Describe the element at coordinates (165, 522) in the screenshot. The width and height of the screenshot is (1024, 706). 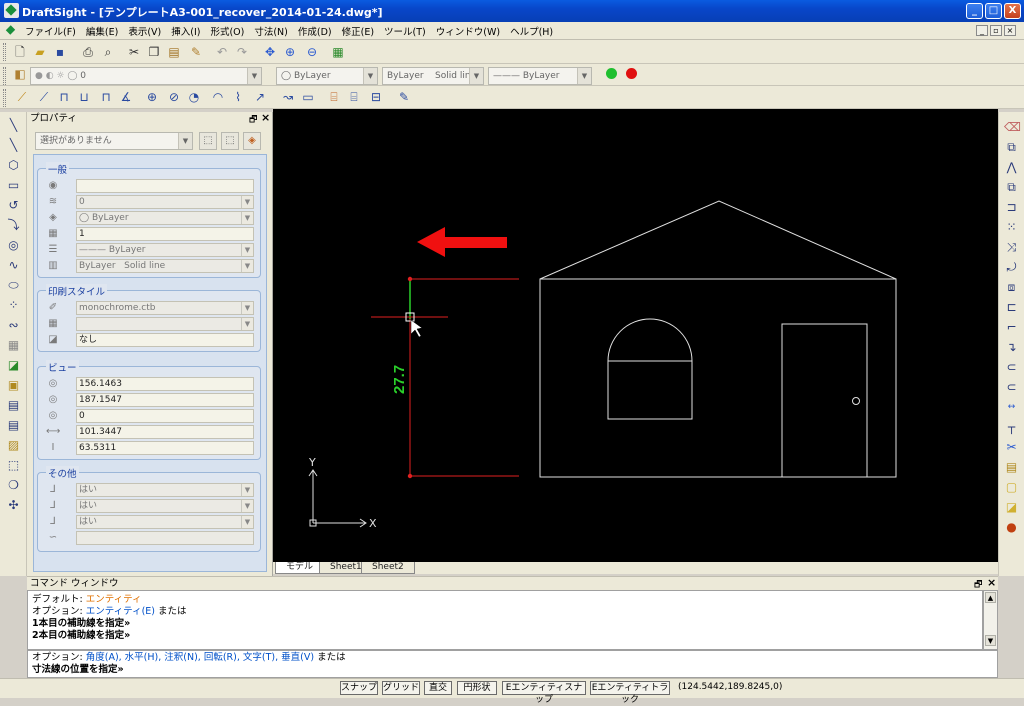
I see `ucs-per-viewport-value: はい ▼` at that location.